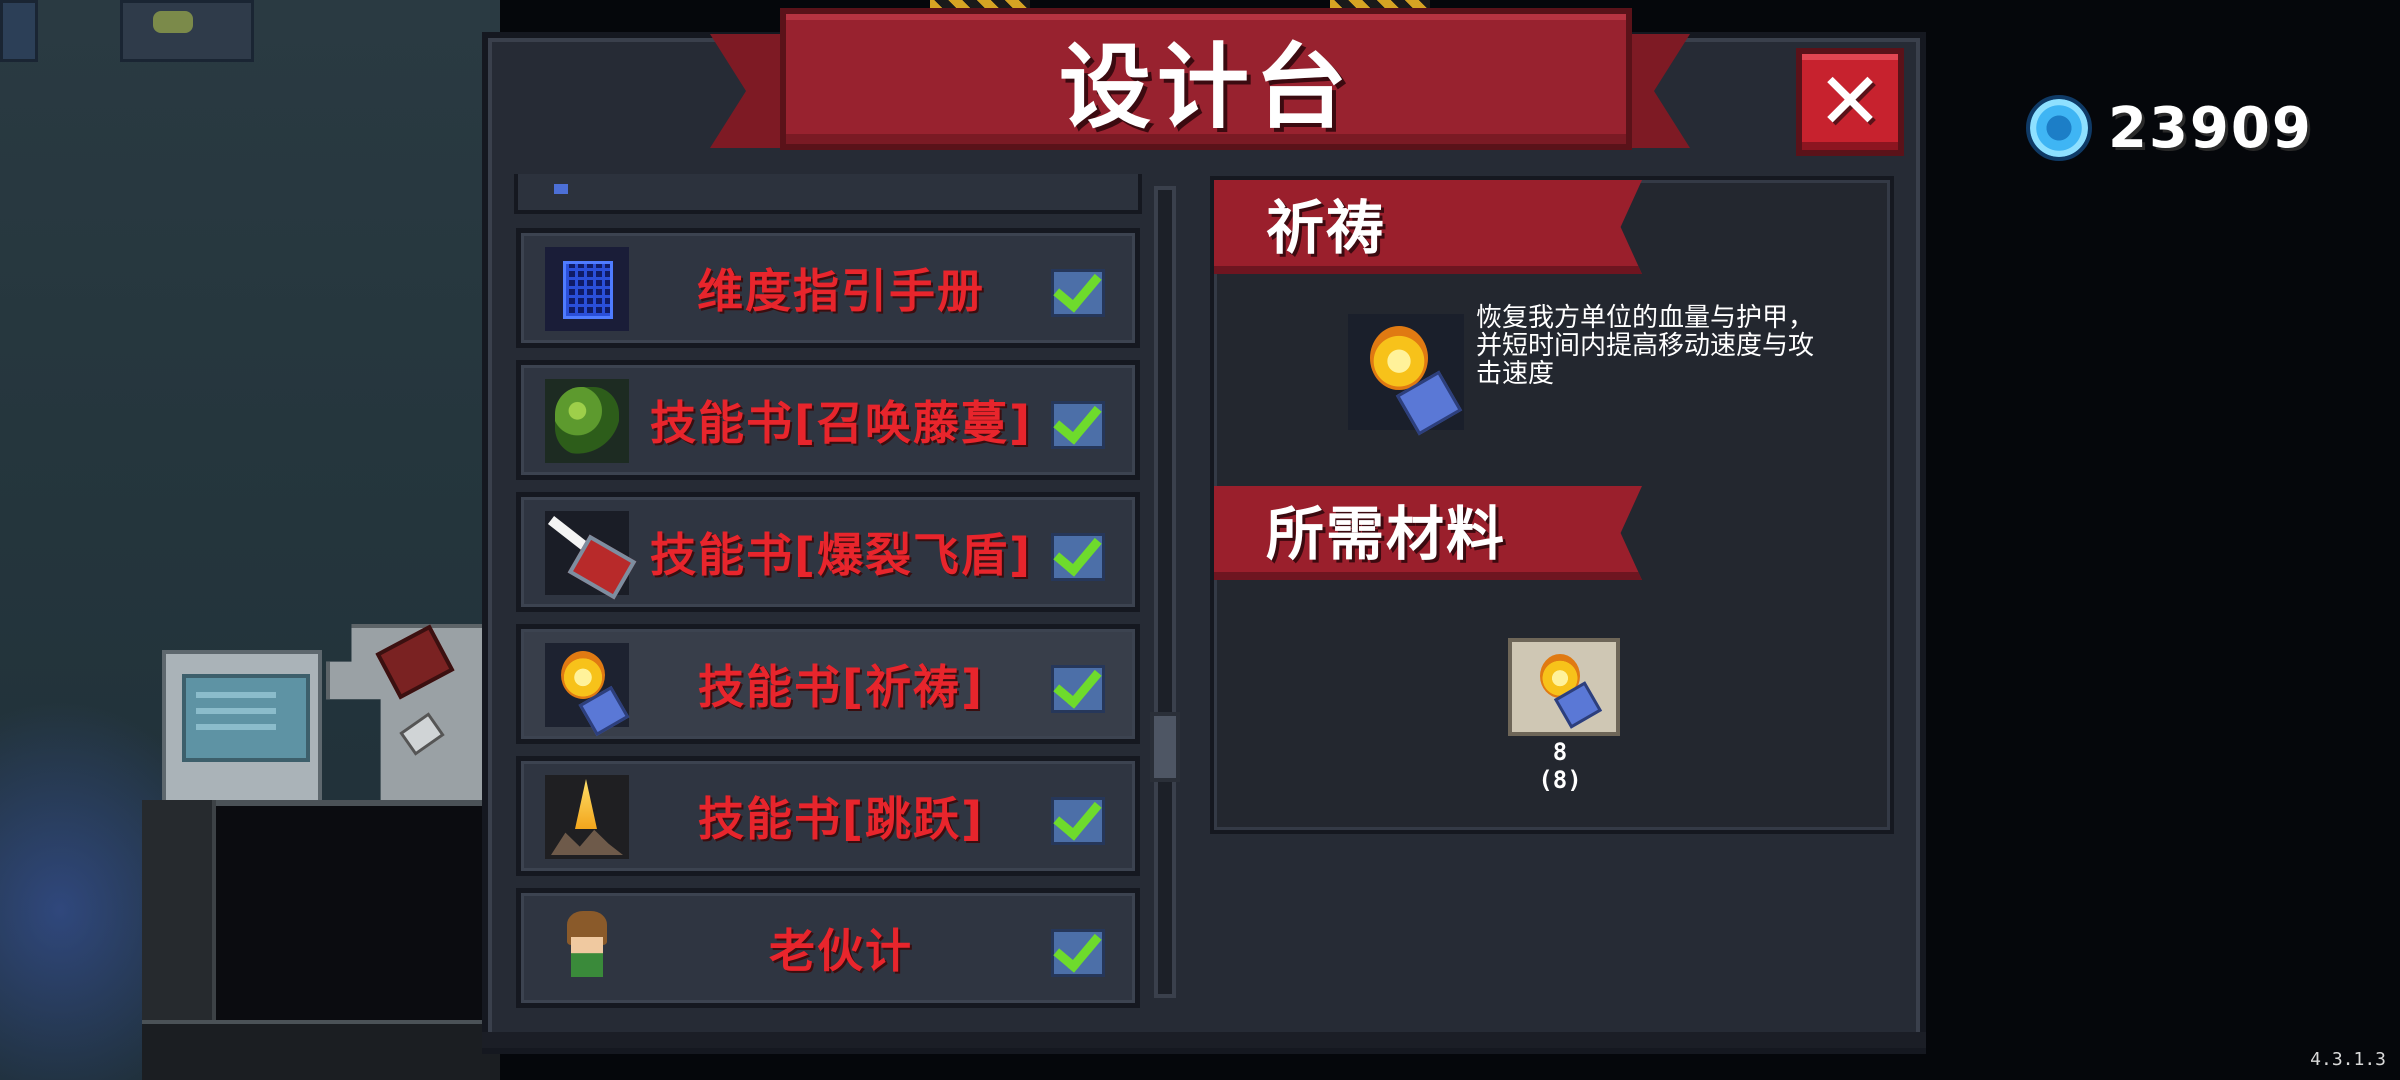 Image resolution: width=2400 pixels, height=1080 pixels. What do you see at coordinates (1428, 227) in the screenshot?
I see `item-title-banner: 祈祷` at bounding box center [1428, 227].